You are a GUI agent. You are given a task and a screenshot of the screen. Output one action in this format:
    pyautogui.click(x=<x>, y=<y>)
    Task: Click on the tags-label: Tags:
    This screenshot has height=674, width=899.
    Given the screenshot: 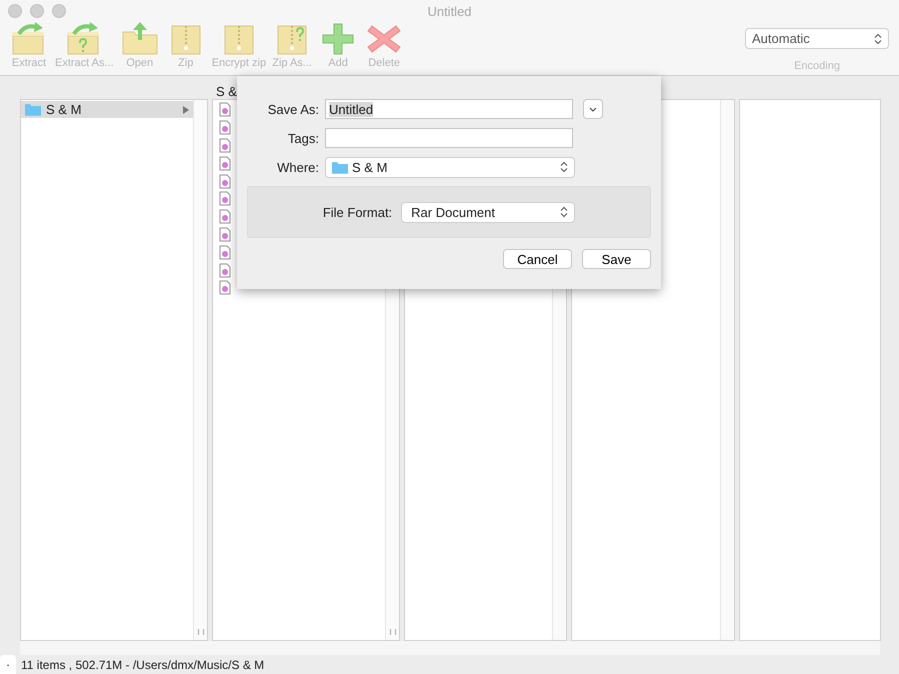 What is the action you would take?
    pyautogui.click(x=302, y=138)
    